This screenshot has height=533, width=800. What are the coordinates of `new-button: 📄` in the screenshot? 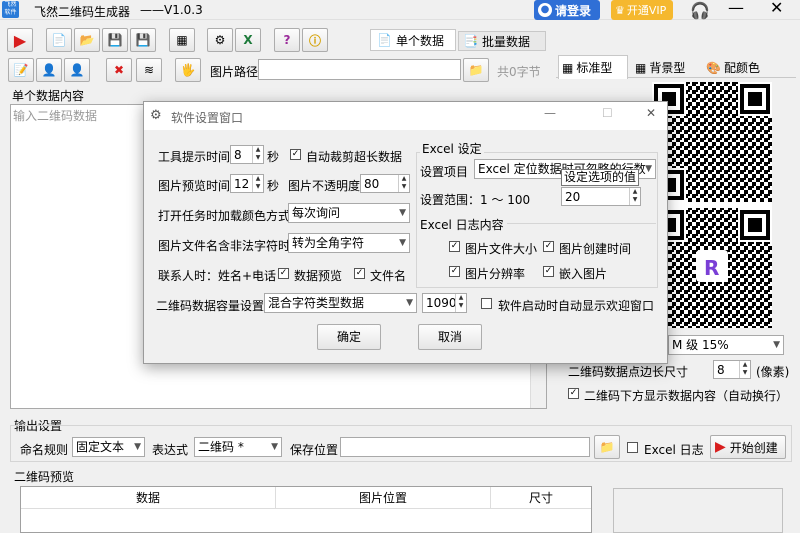 It's located at (59, 40).